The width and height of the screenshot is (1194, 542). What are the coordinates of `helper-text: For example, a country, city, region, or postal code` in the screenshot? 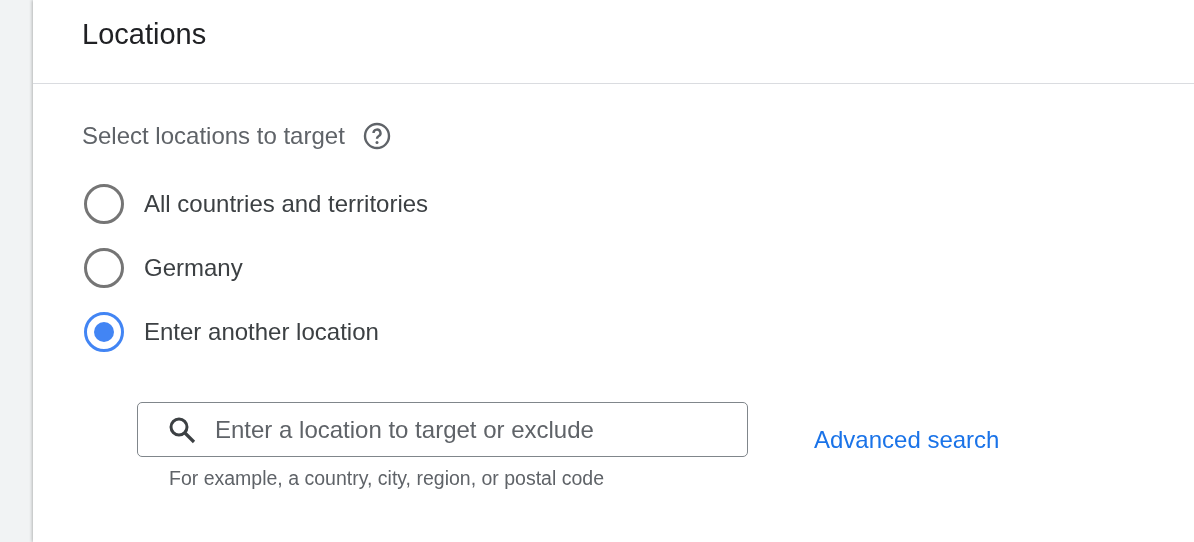 It's located at (386, 478).